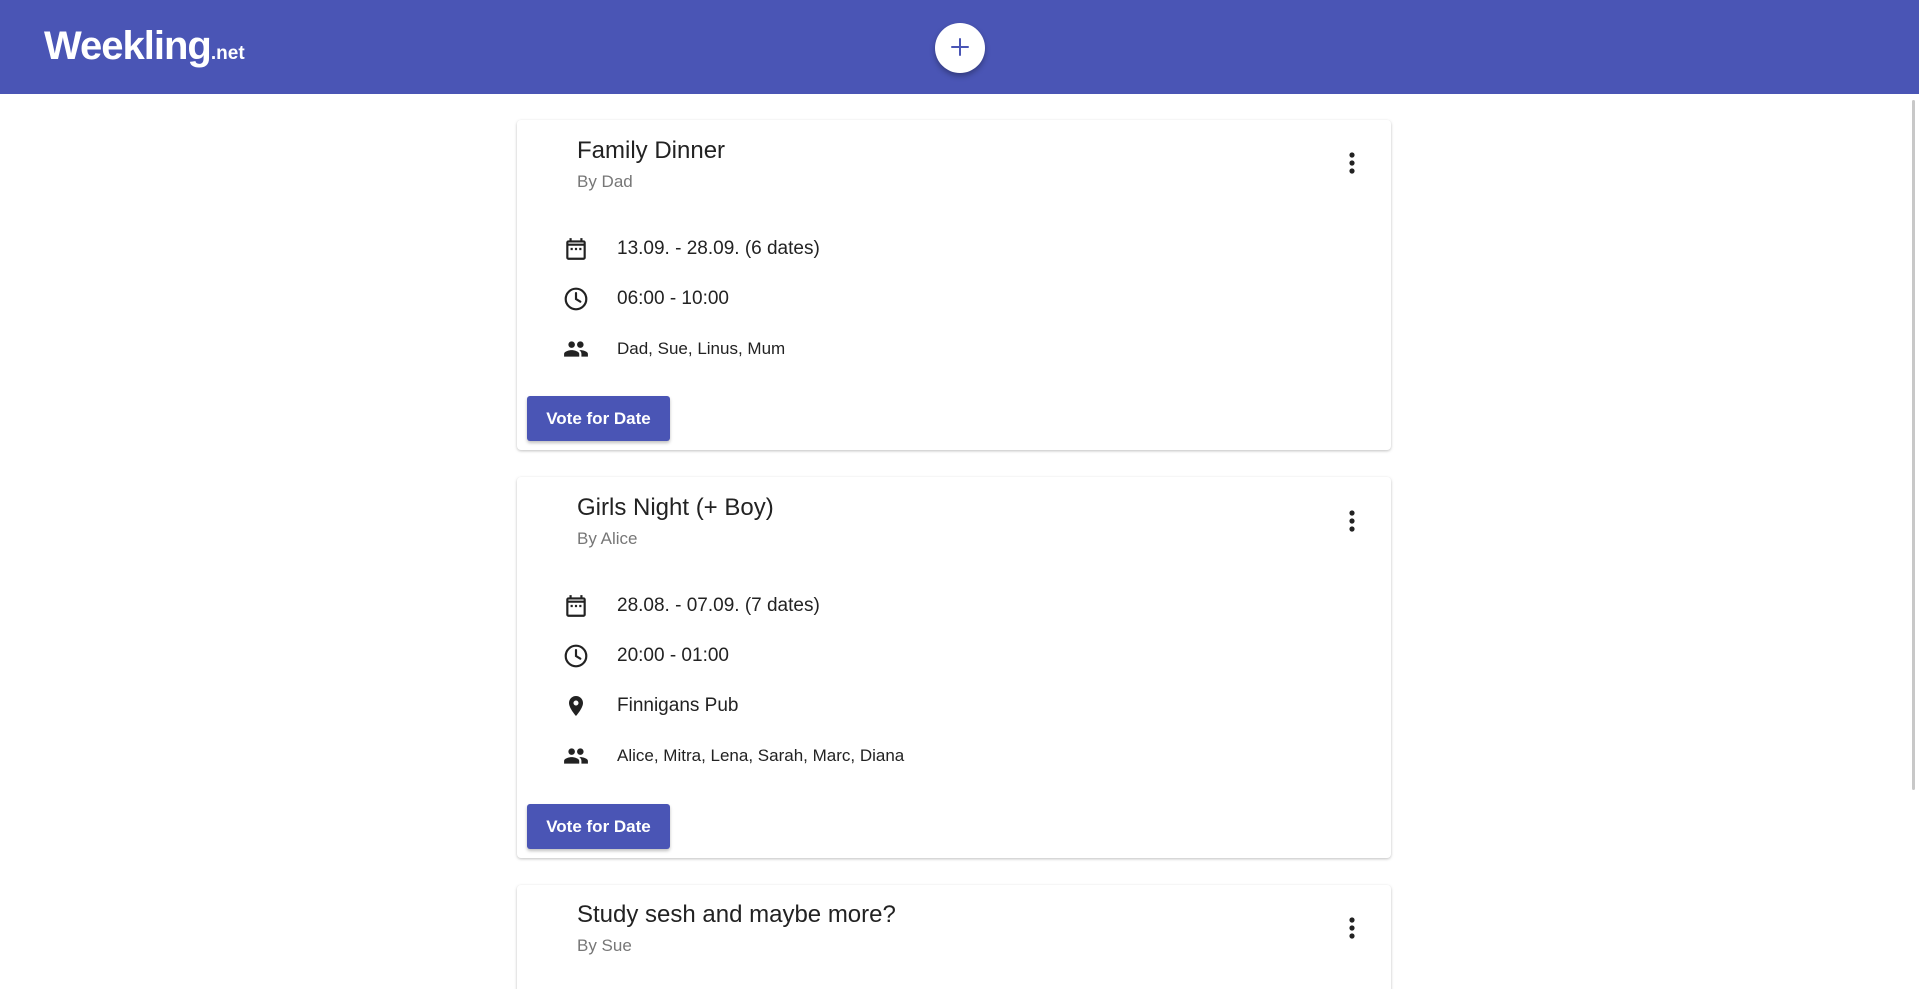 The image size is (1919, 989). I want to click on event-time-row: 20:00 - 01:00, so click(645, 656).